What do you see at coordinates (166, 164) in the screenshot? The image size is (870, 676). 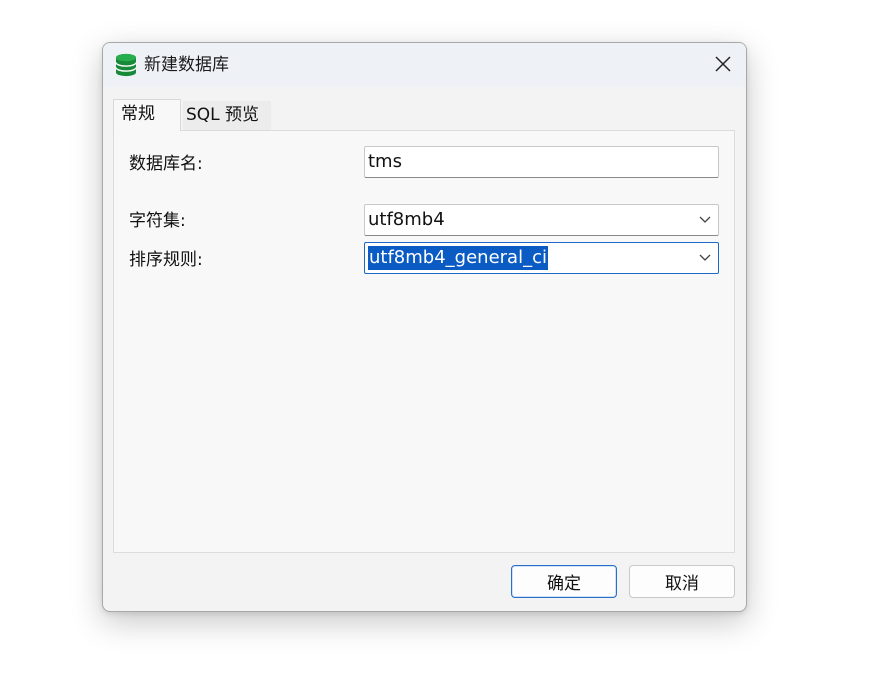 I see `db-name-label: 数据库名:` at bounding box center [166, 164].